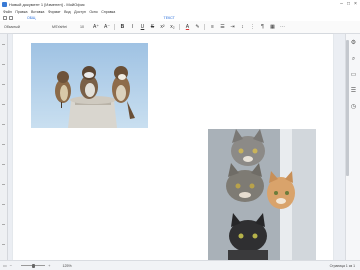 This screenshot has height=270, width=360. Describe the element at coordinates (187, 27) in the screenshot. I see `text-color-button: A` at that location.